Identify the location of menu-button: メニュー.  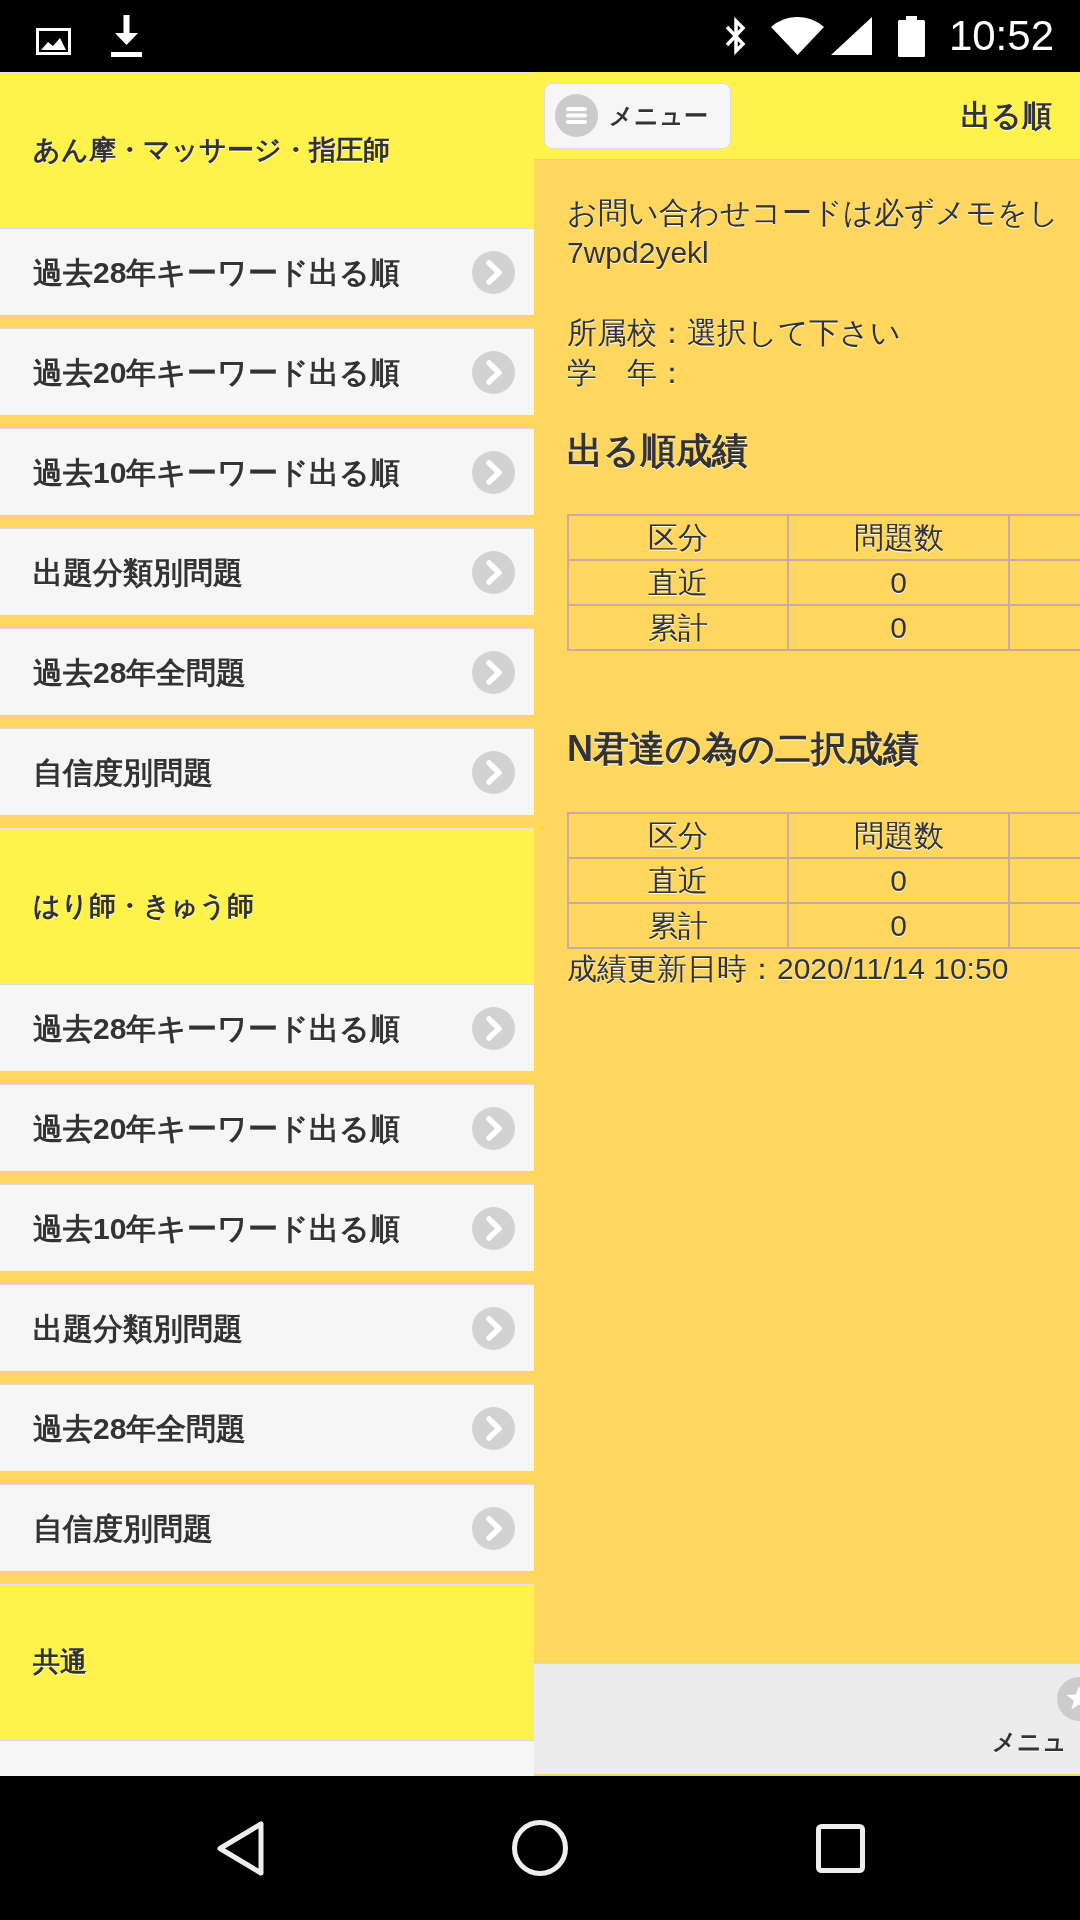
(637, 115).